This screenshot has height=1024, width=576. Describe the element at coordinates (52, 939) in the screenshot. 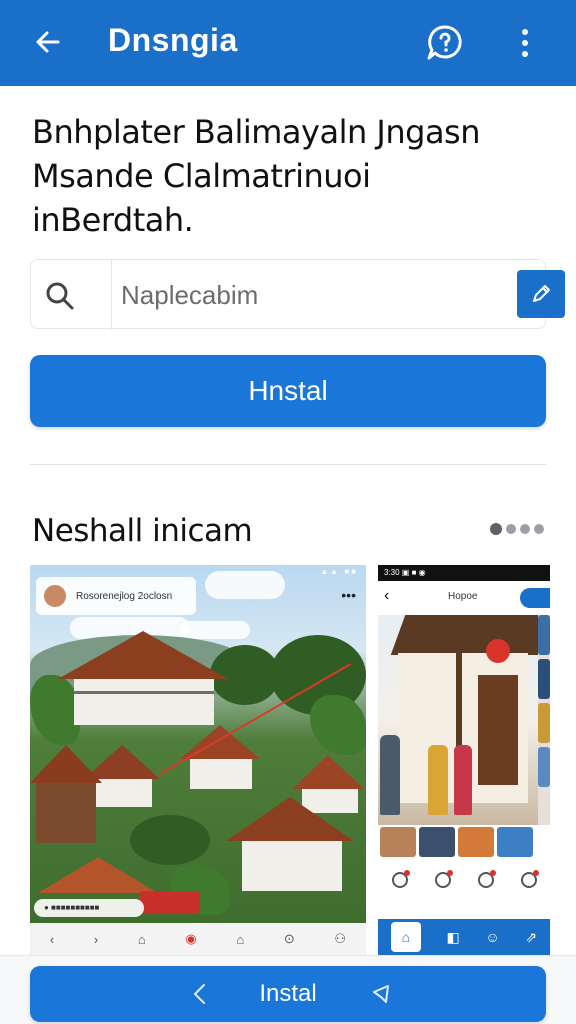

I see `back-nav-icon: ‹` at that location.